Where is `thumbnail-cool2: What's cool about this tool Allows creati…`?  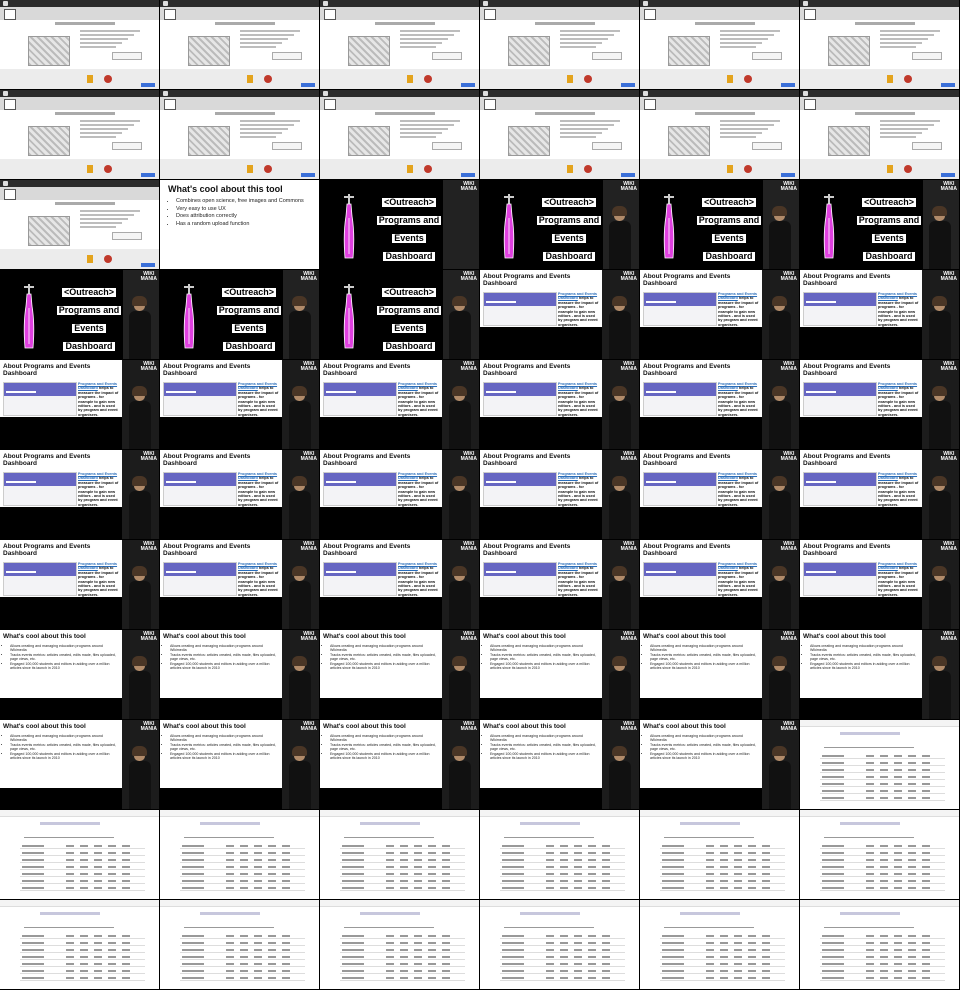
thumbnail-cool2: What's cool about this tool Allows creati… is located at coordinates (719, 764).